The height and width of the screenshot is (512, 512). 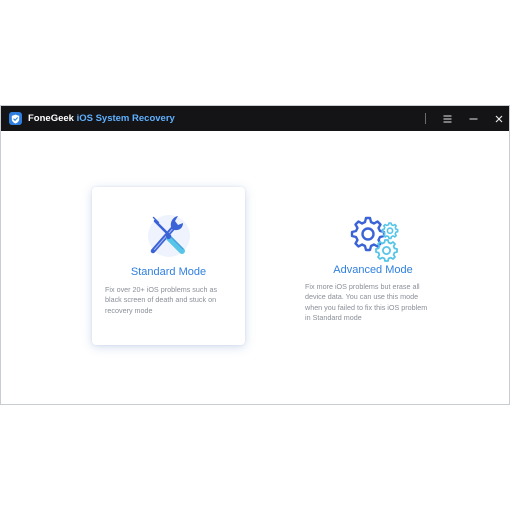 I want to click on advanced-mode-description-line: in Standard mode, so click(x=333, y=318).